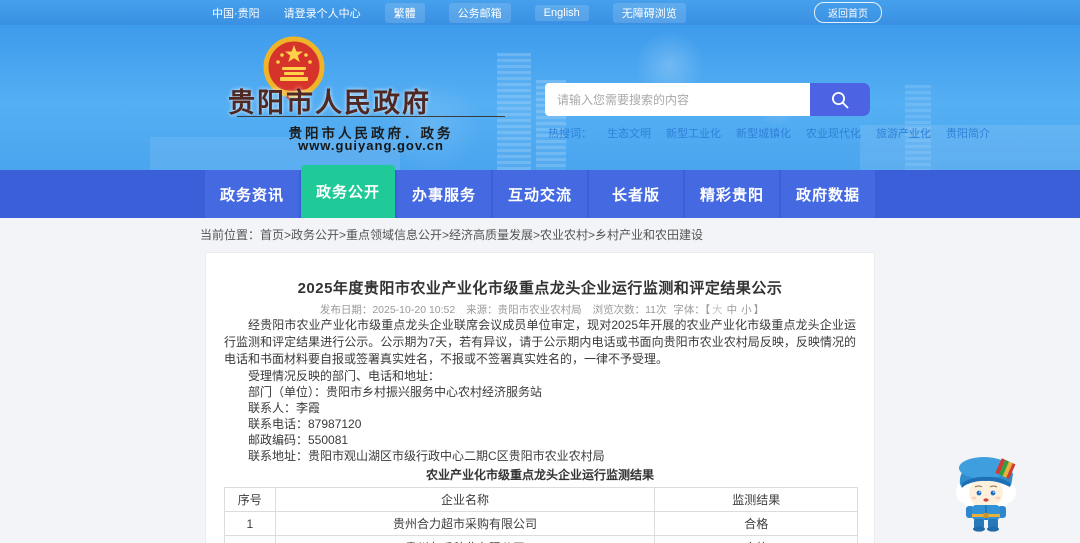 This screenshot has height=543, width=1080. Describe the element at coordinates (629, 133) in the screenshot. I see `hot-word-link: 生态文明` at that location.